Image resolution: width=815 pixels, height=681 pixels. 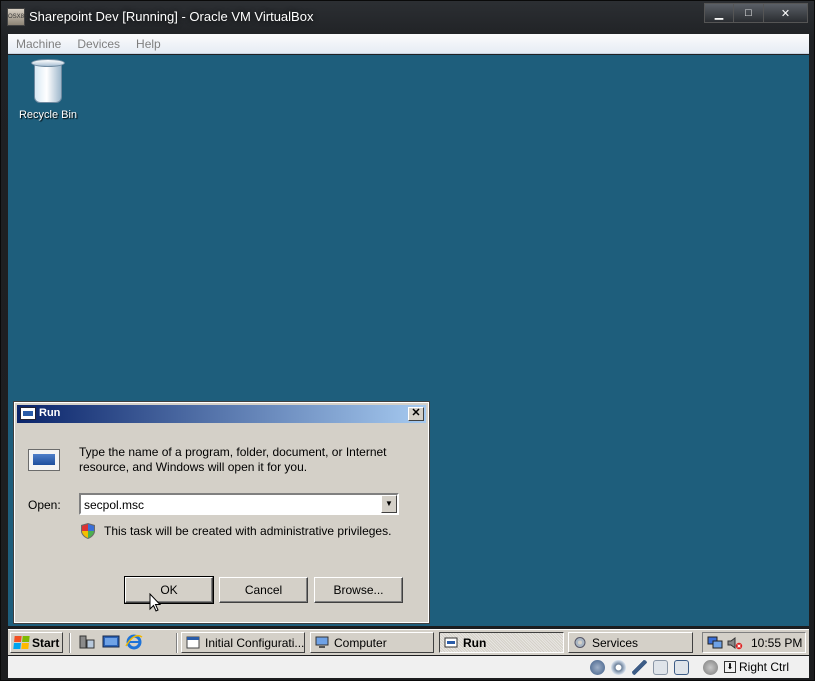 I want to click on maximize-button: □, so click(x=749, y=13).